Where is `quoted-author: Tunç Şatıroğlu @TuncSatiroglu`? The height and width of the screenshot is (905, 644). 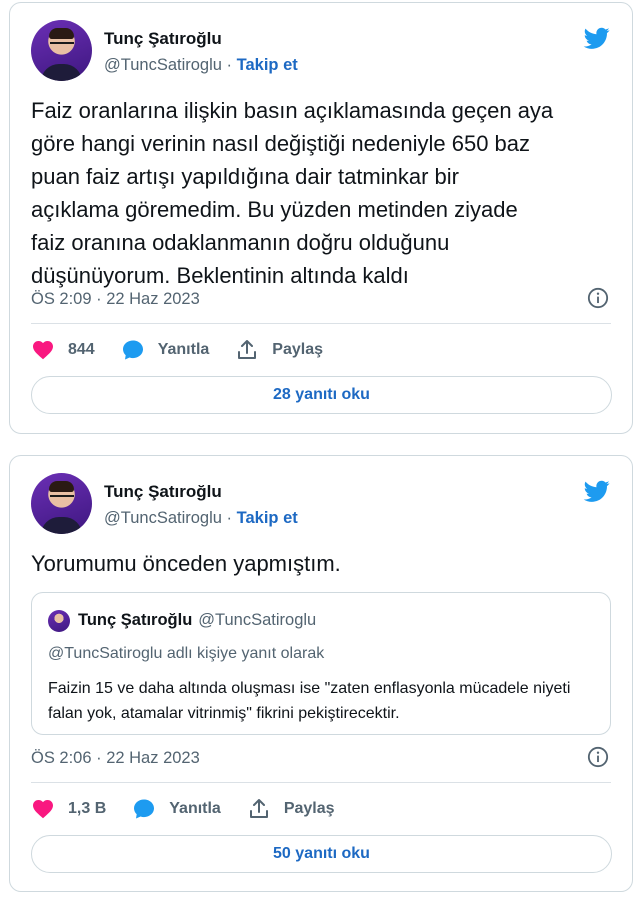 quoted-author: Tunç Şatıroğlu @TuncSatiroglu is located at coordinates (197, 620).